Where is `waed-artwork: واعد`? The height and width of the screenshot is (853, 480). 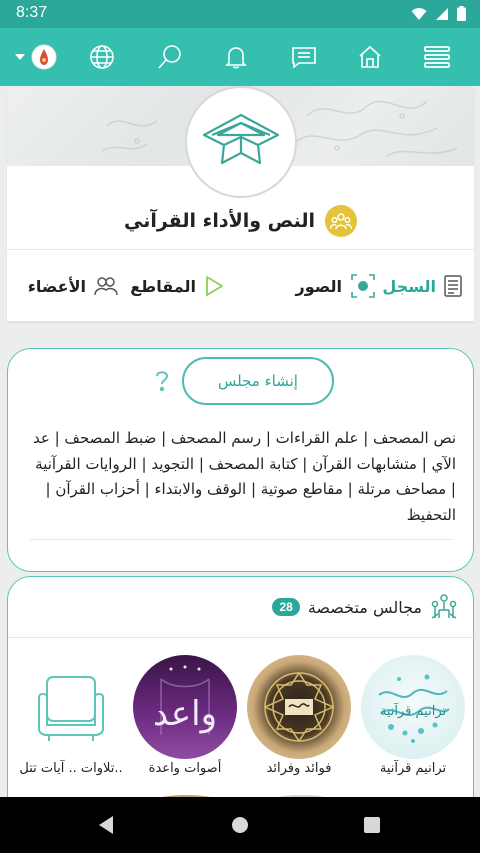 waed-artwork: واعد is located at coordinates (185, 700).